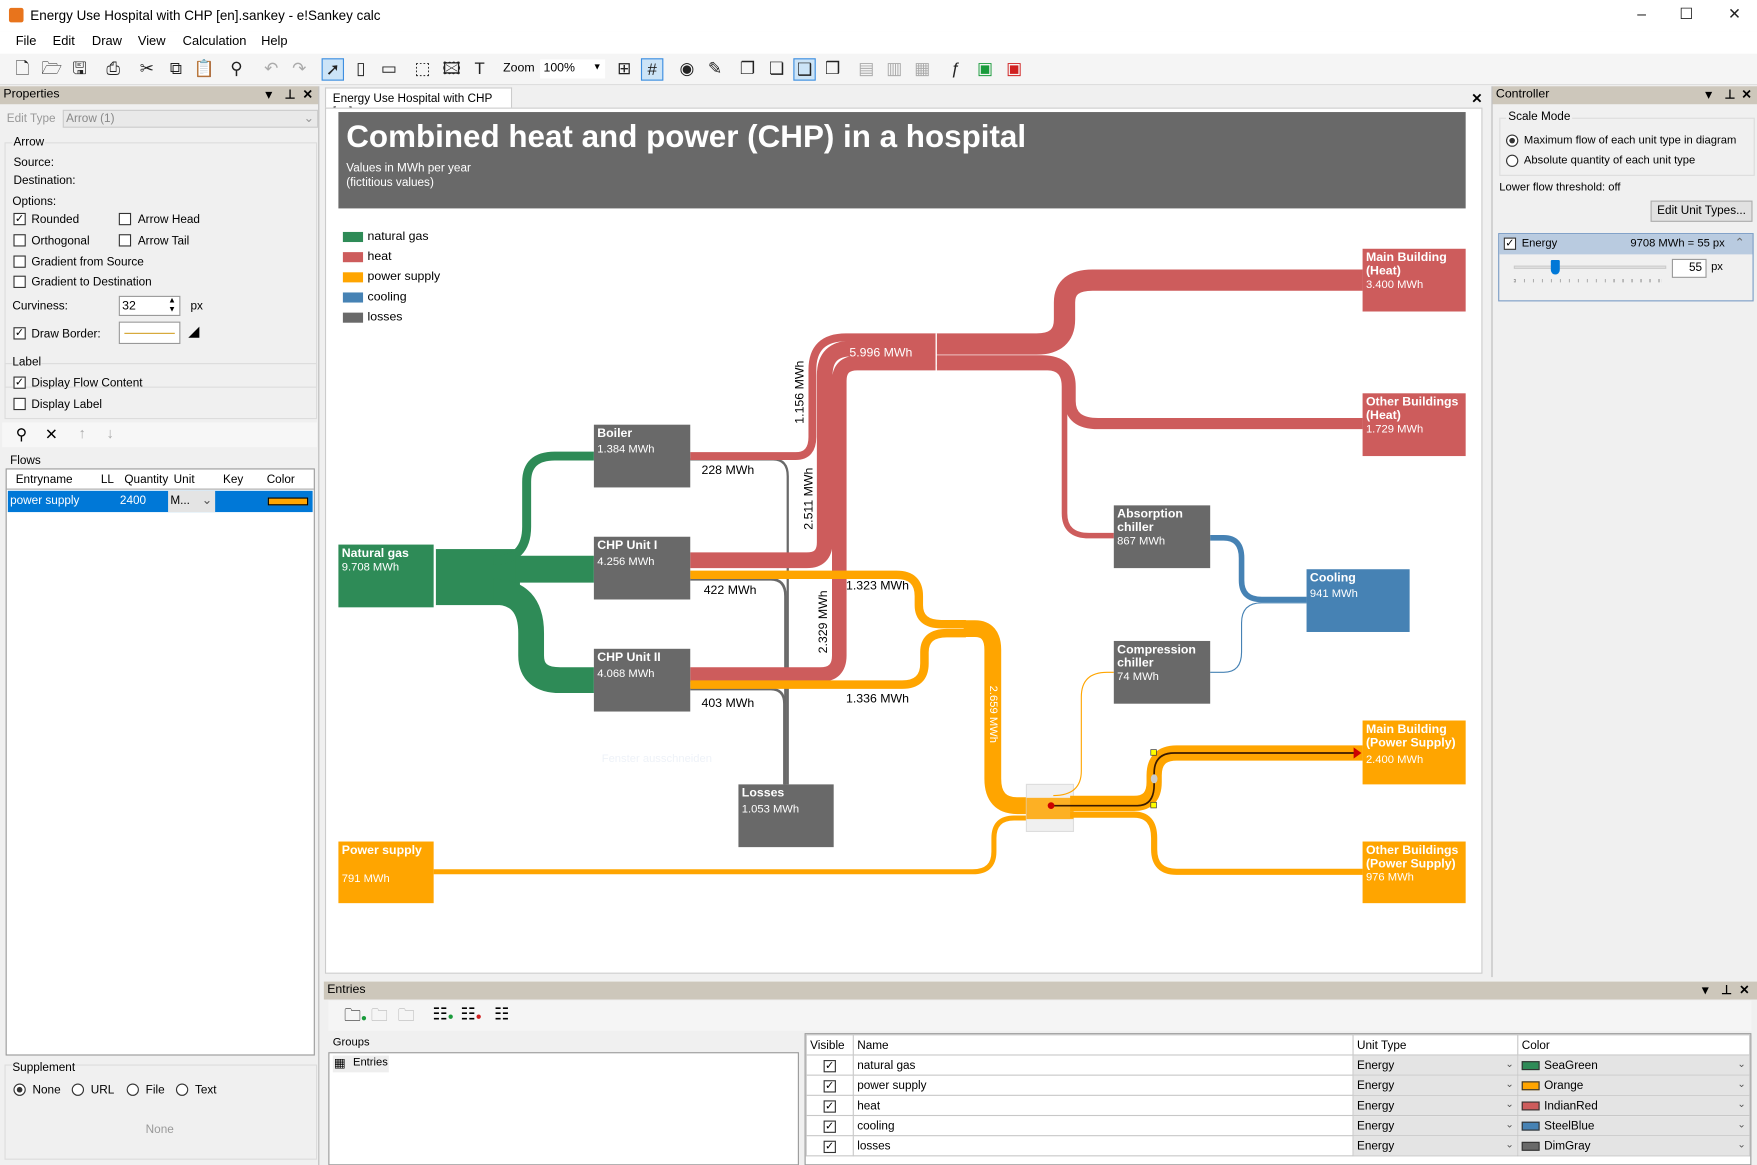 The width and height of the screenshot is (1757, 1165). Describe the element at coordinates (1258, 569) in the screenshot. I see `flow-absorption-cooling` at that location.